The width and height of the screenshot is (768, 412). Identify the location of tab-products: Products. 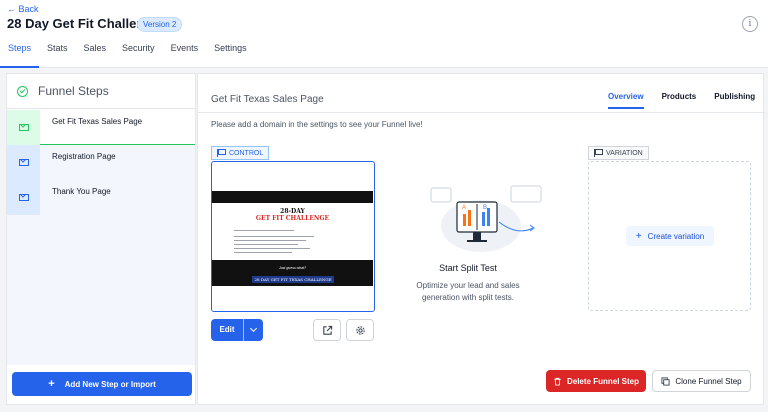
(679, 100).